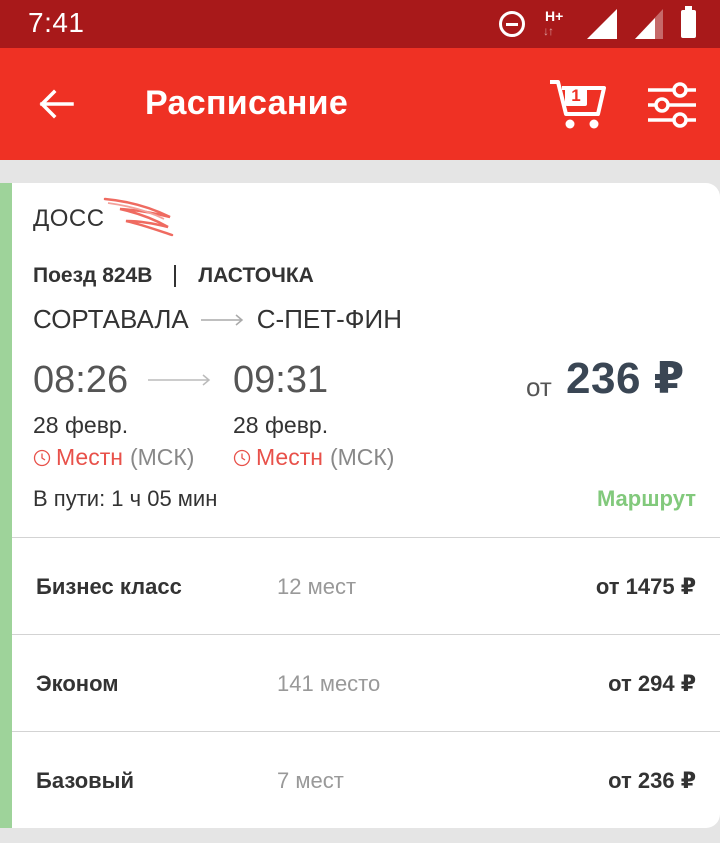  Describe the element at coordinates (69, 218) in the screenshot. I see `carrier-name: ДОСС` at that location.